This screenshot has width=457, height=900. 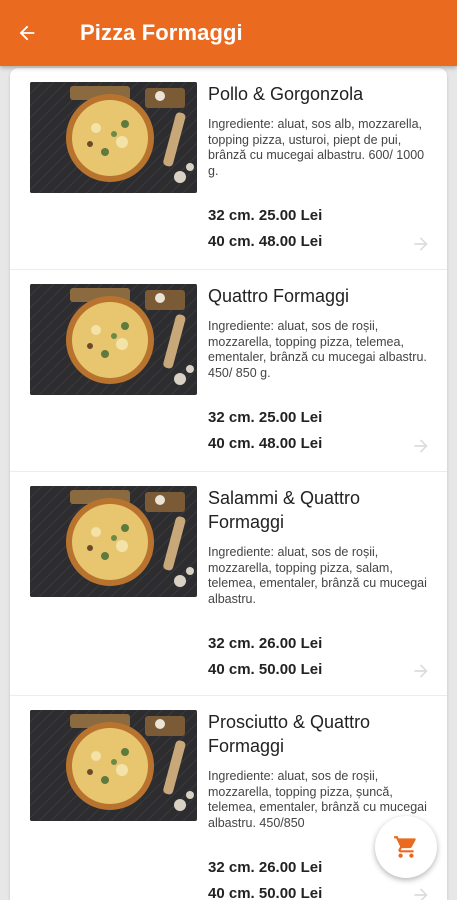 I want to click on item-name: Prosciutto & Quattro Formaggi, so click(x=289, y=734).